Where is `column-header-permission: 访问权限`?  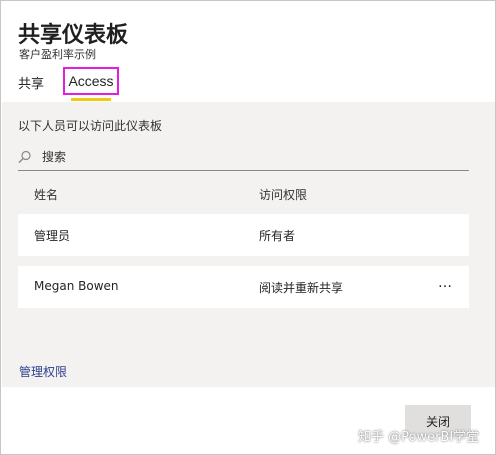
column-header-permission: 访问权限 is located at coordinates (283, 195).